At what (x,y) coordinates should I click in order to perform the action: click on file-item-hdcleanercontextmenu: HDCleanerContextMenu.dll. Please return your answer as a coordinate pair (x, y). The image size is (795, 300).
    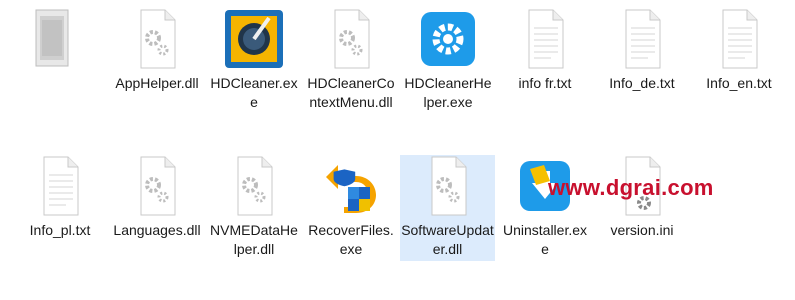
    Looking at the image, I should click on (351, 60).